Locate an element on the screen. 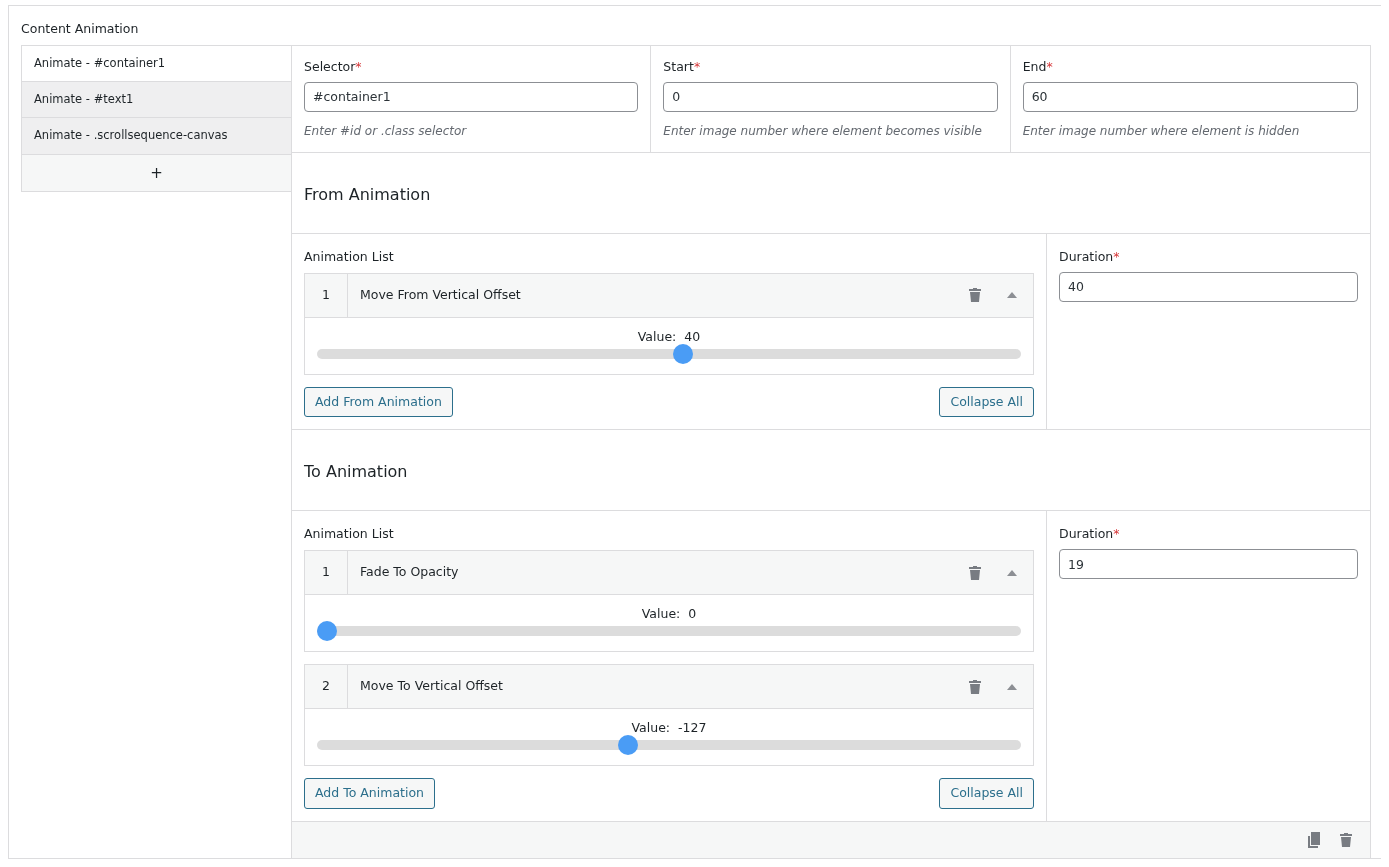 The width and height of the screenshot is (1389, 867). add-animation-button: Add To Animation is located at coordinates (370, 793).